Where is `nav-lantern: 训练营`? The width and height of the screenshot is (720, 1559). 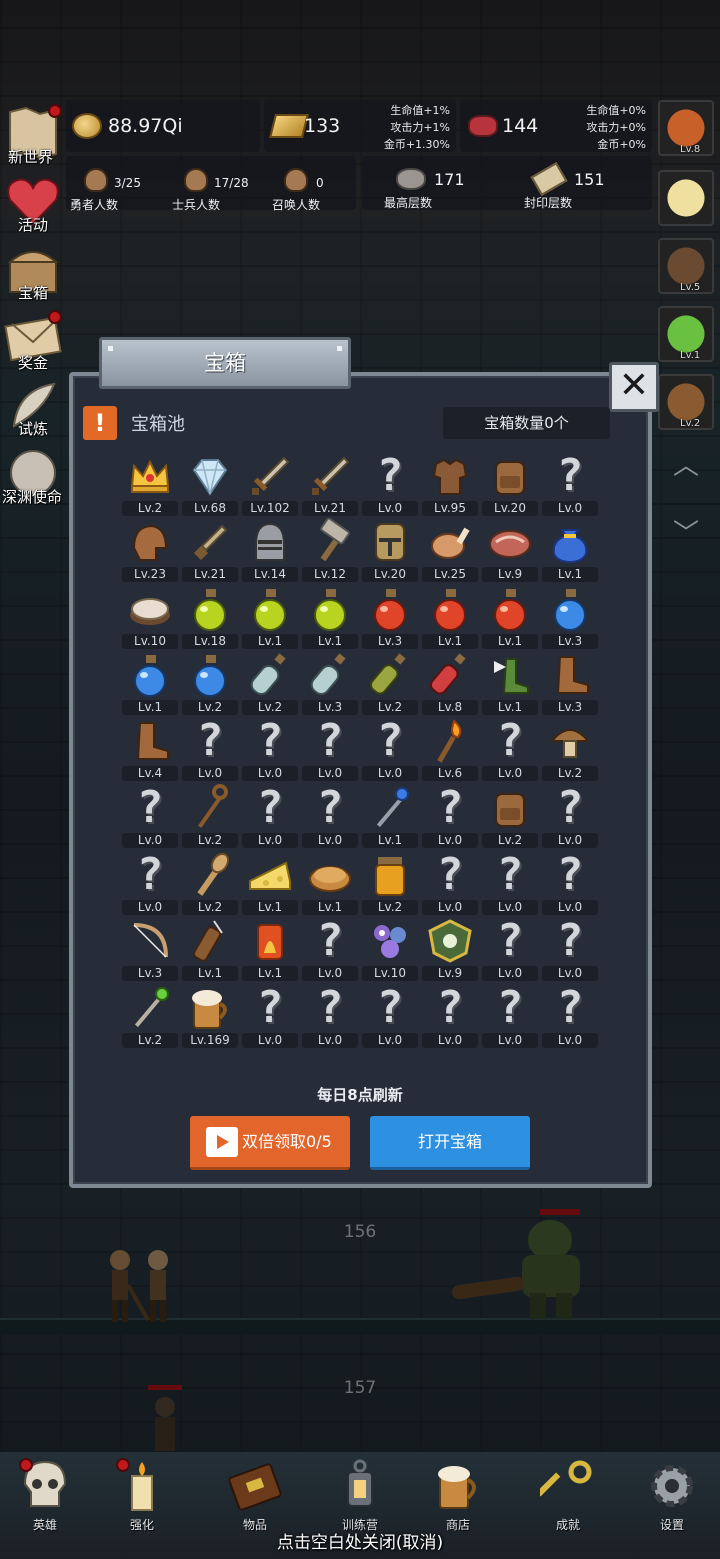 nav-lantern: 训练营 is located at coordinates (360, 1498).